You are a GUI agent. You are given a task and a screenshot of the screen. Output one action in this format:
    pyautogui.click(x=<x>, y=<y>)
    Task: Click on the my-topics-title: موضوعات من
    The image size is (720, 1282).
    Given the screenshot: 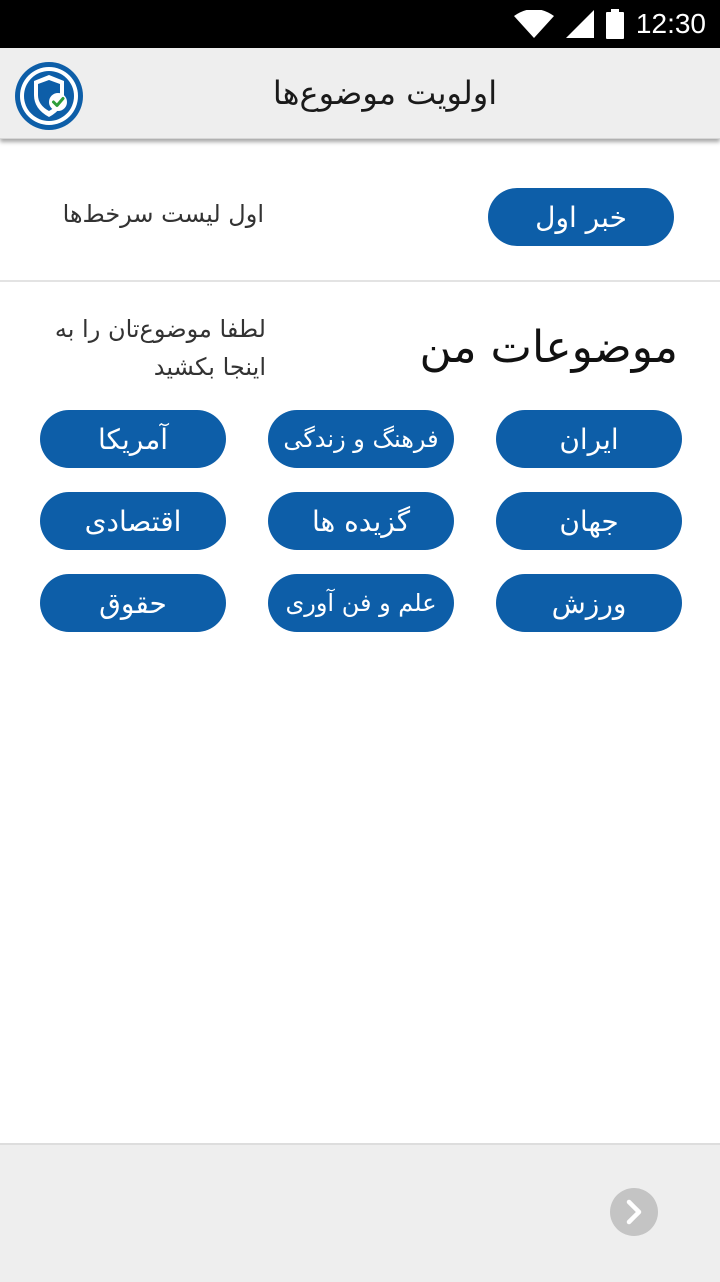 What is the action you would take?
    pyautogui.click(x=548, y=347)
    